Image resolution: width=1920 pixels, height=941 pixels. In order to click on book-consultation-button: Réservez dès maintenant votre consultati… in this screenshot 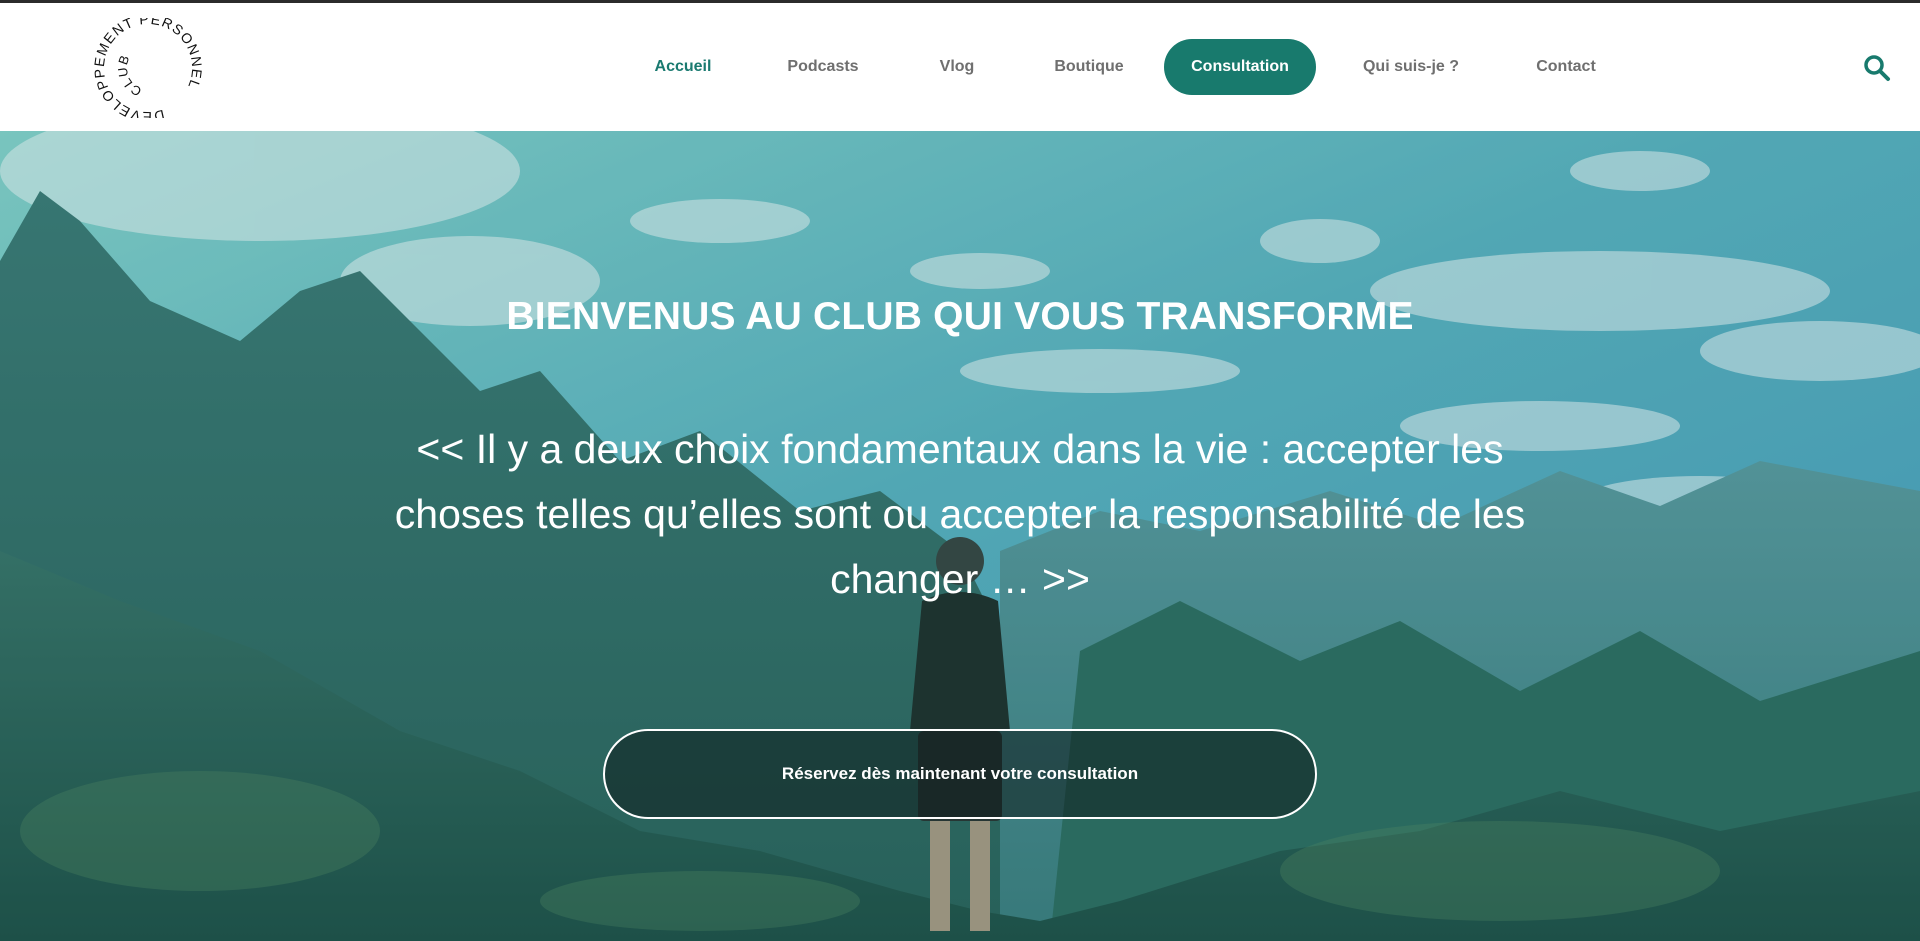, I will do `click(960, 774)`.